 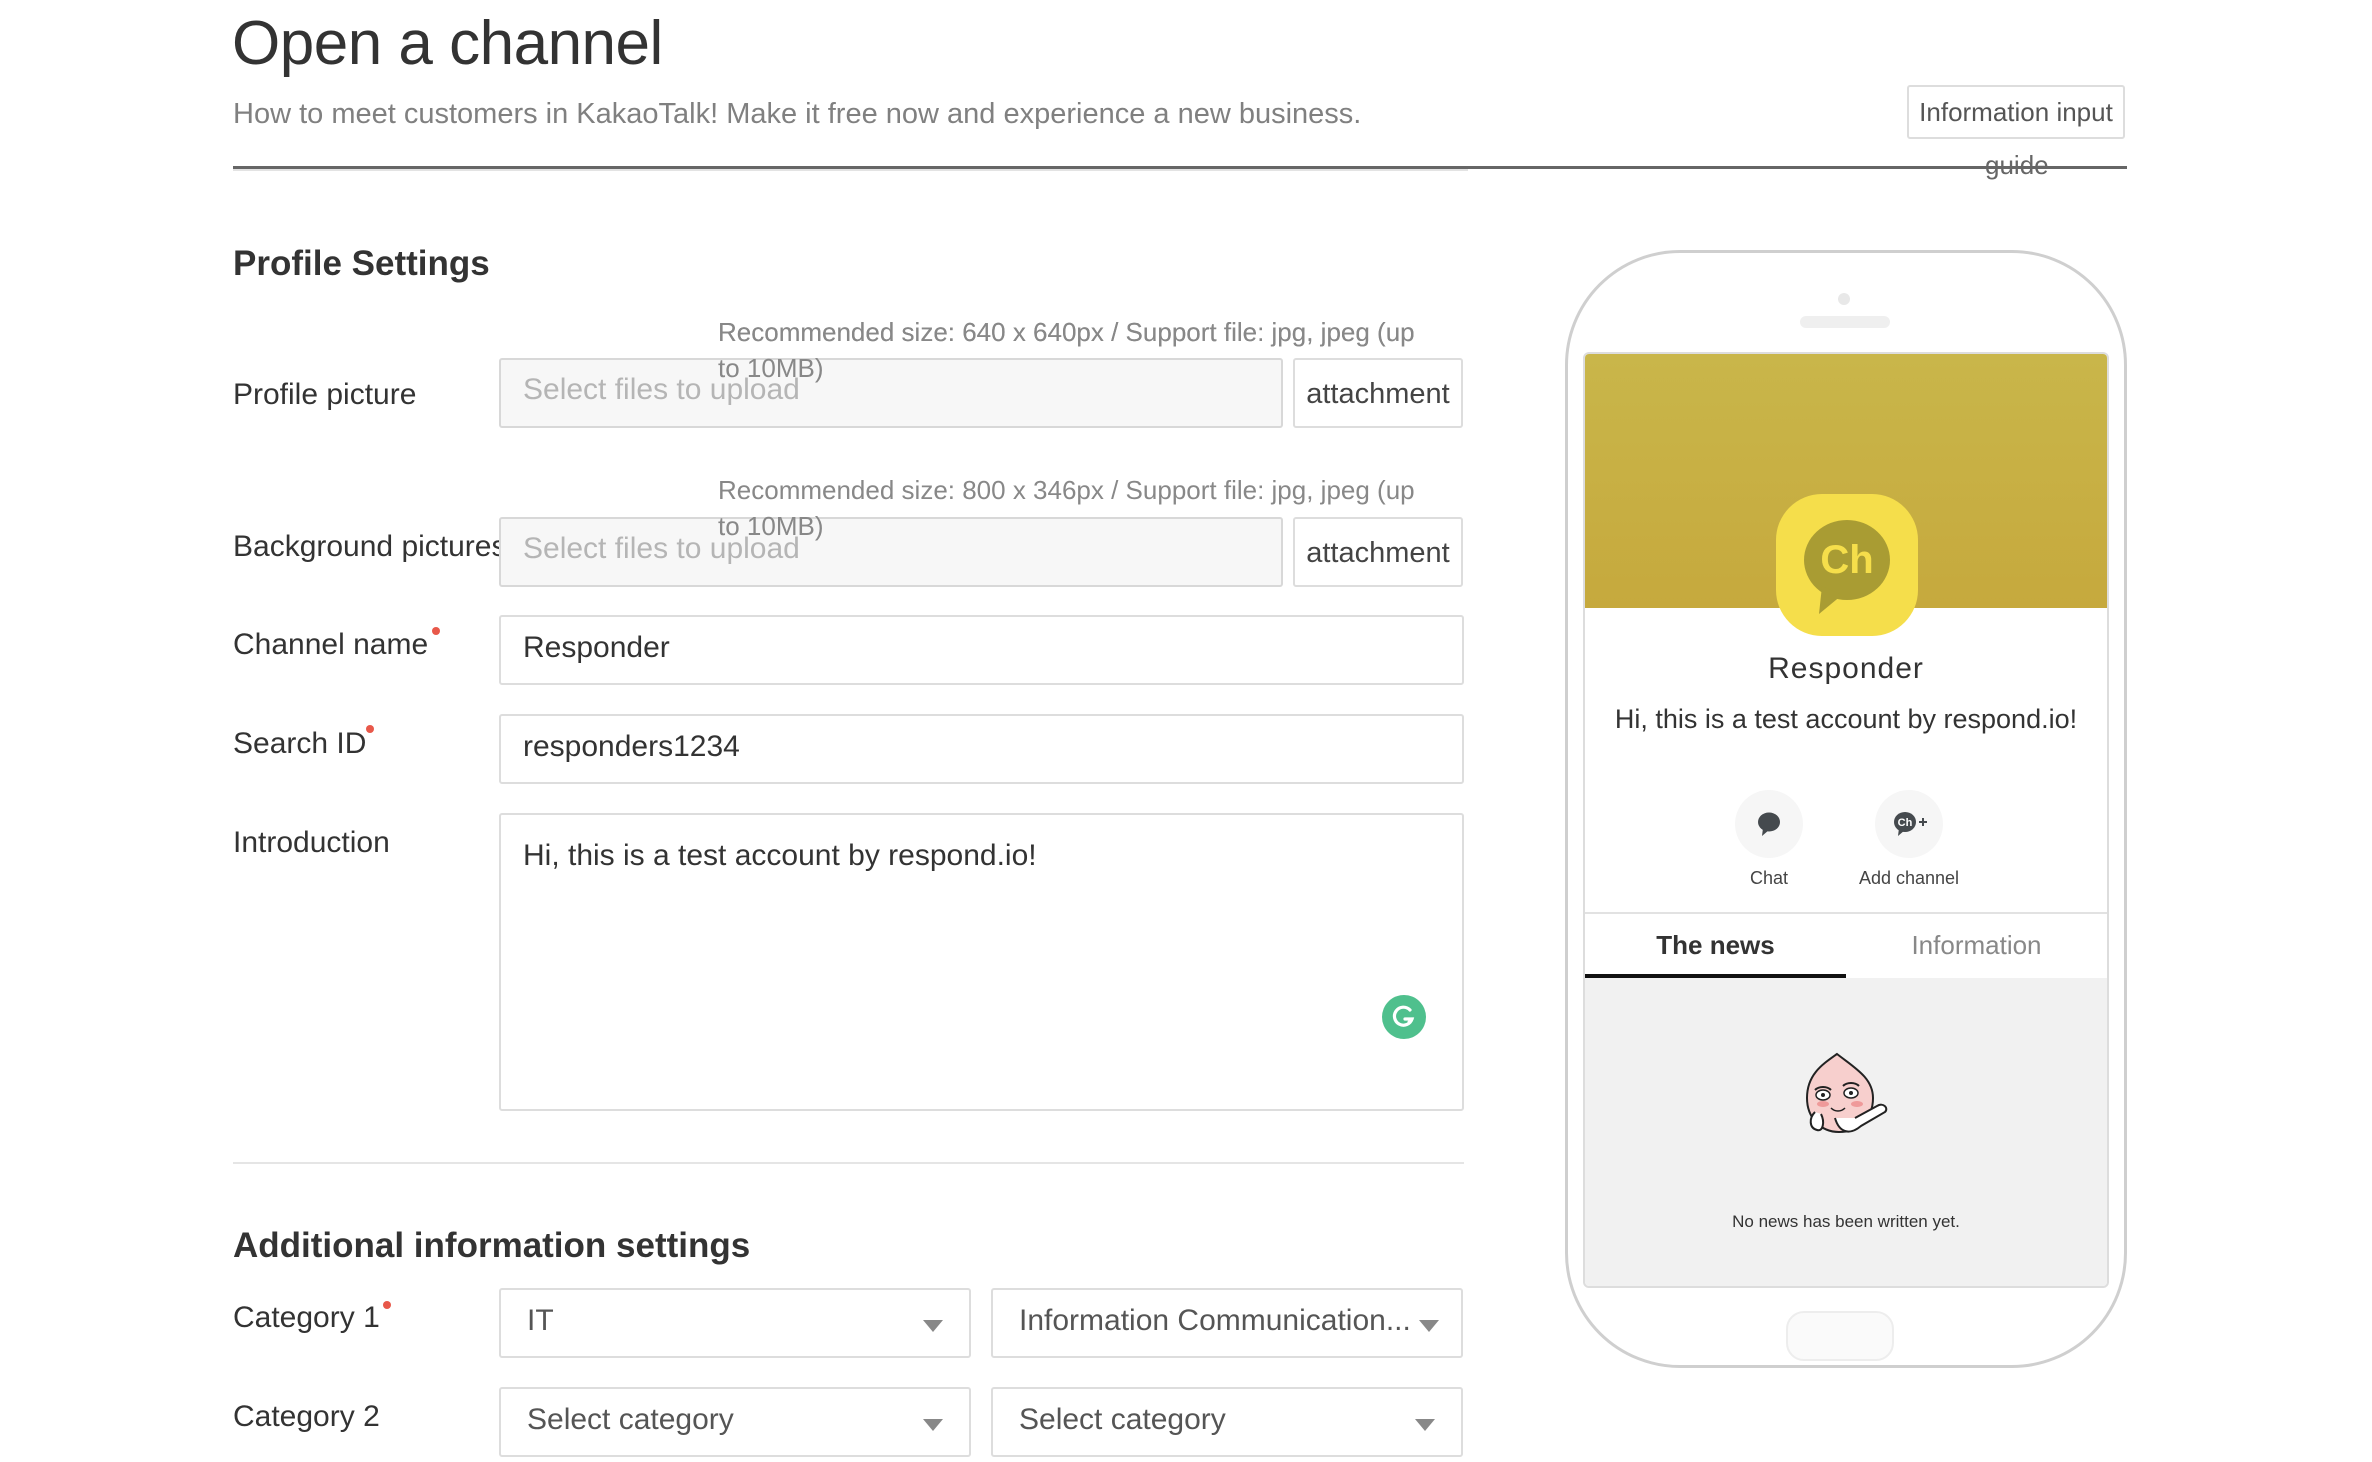 I want to click on channel-name-input: Responder, so click(x=981, y=650).